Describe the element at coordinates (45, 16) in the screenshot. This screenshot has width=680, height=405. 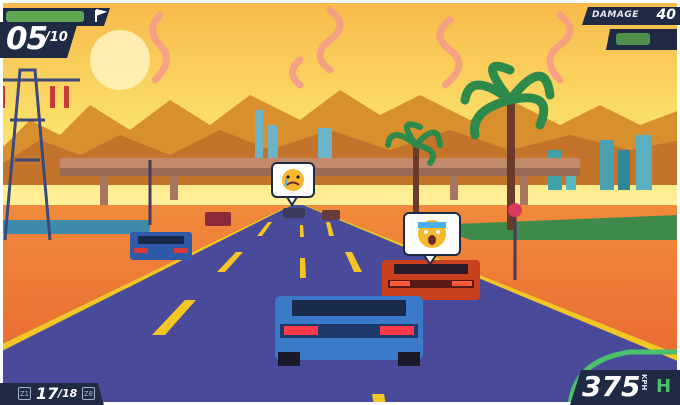
I see `boost-bar-fill` at that location.